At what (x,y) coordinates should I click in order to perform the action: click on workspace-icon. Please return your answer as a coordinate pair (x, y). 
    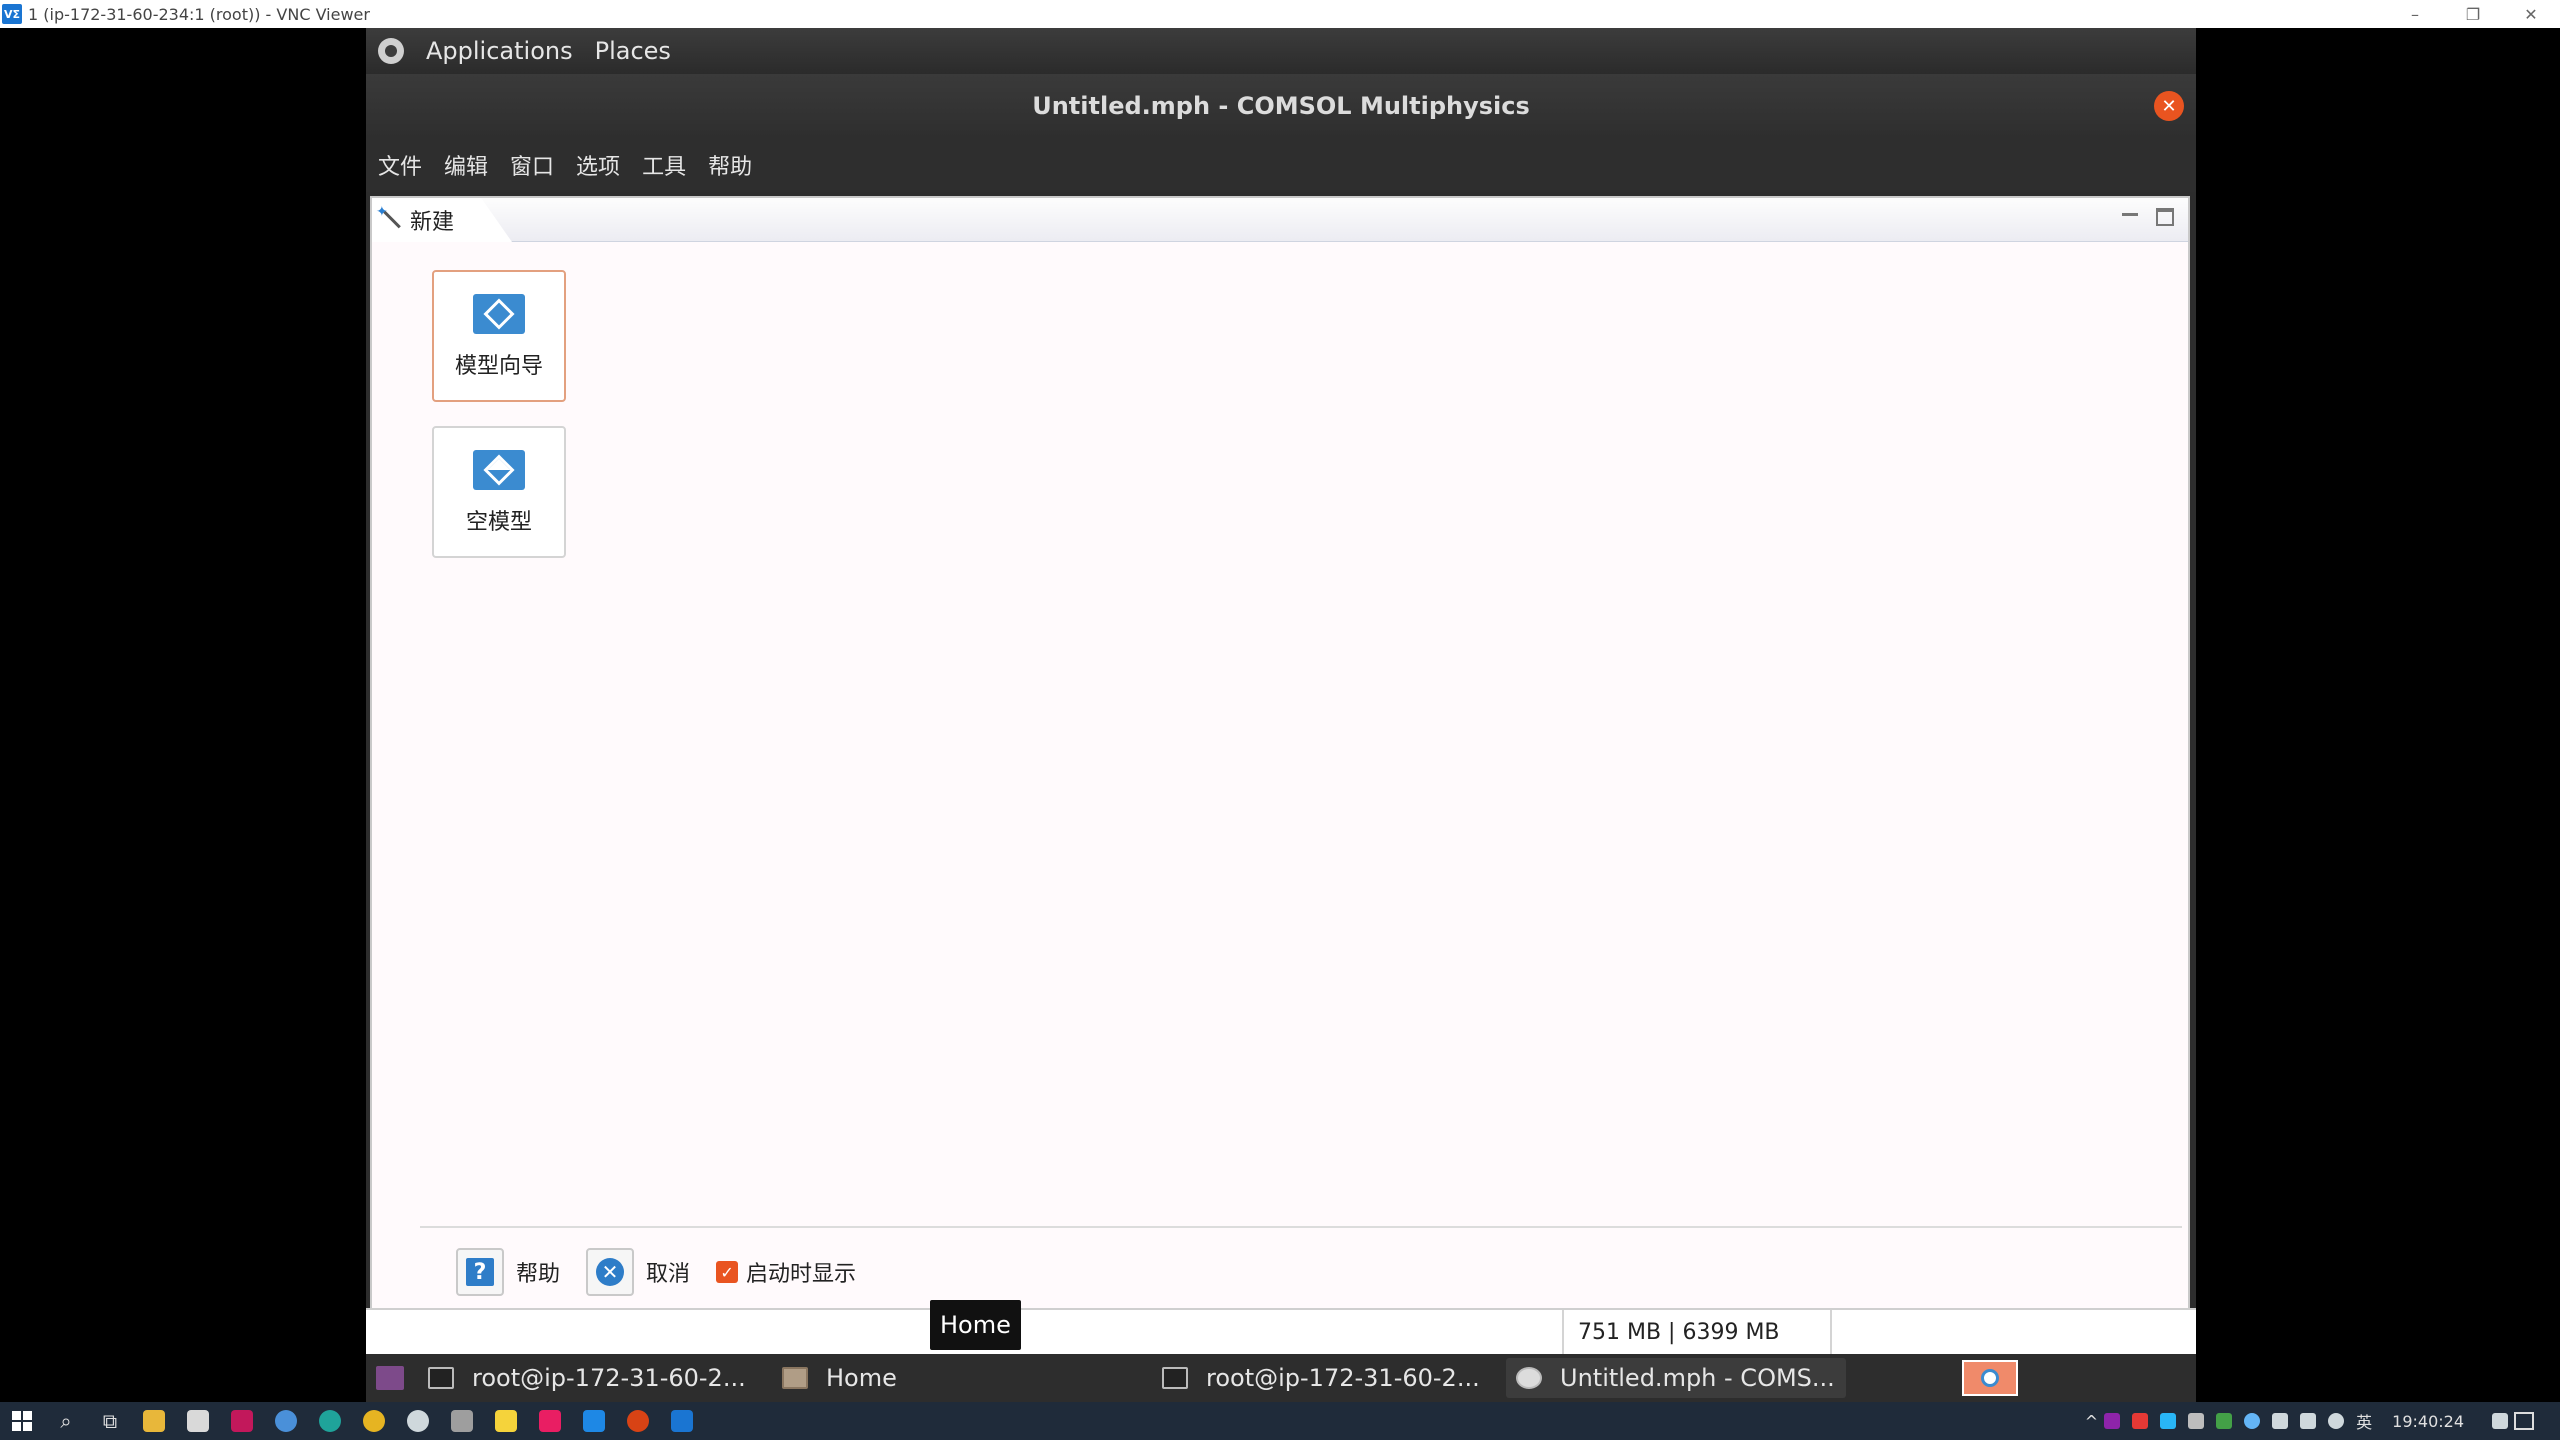
    Looking at the image, I should click on (1990, 1378).